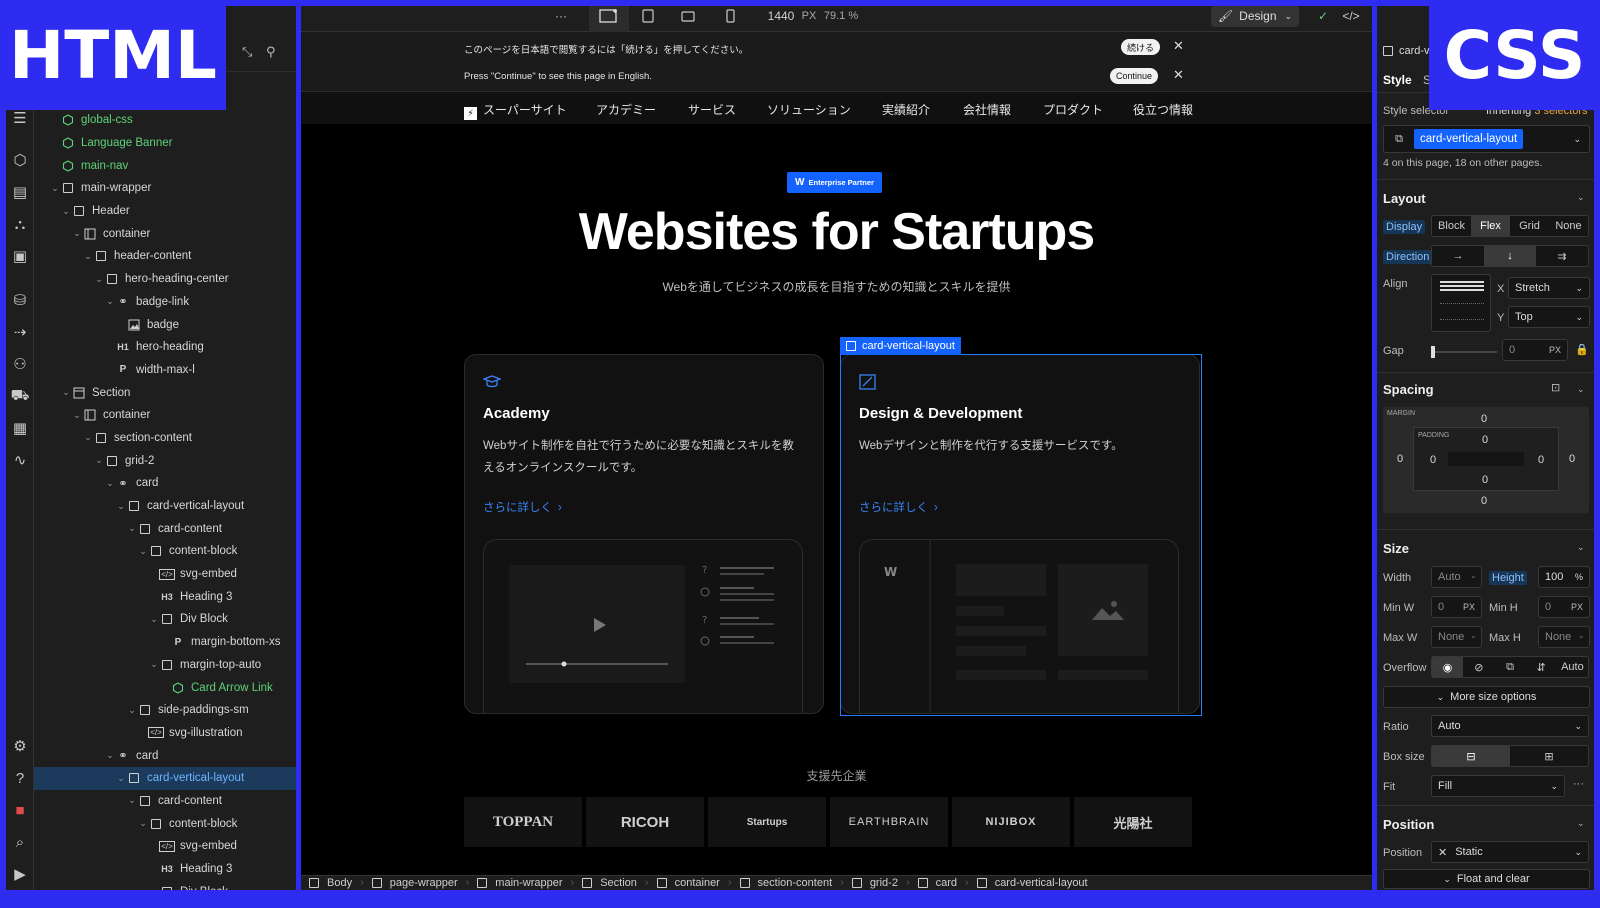 Image resolution: width=1600 pixels, height=908 pixels. What do you see at coordinates (1397, 80) in the screenshot?
I see `tab-style: Style` at bounding box center [1397, 80].